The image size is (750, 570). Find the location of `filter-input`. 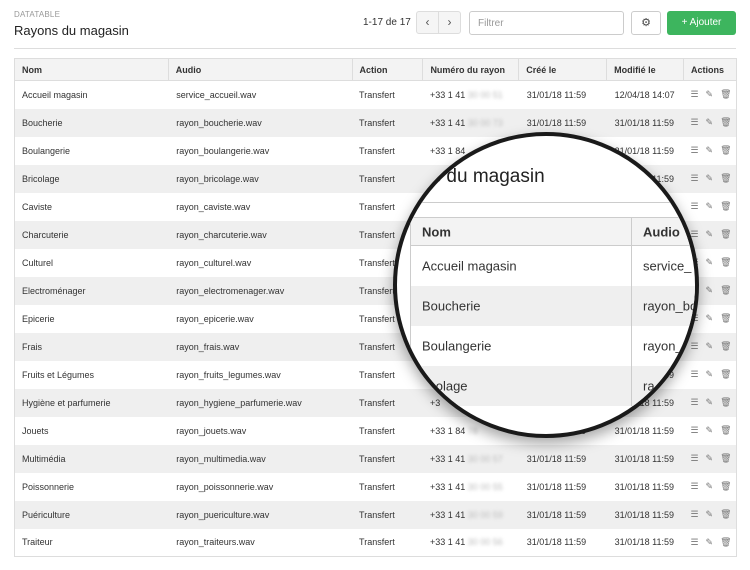

filter-input is located at coordinates (546, 23).